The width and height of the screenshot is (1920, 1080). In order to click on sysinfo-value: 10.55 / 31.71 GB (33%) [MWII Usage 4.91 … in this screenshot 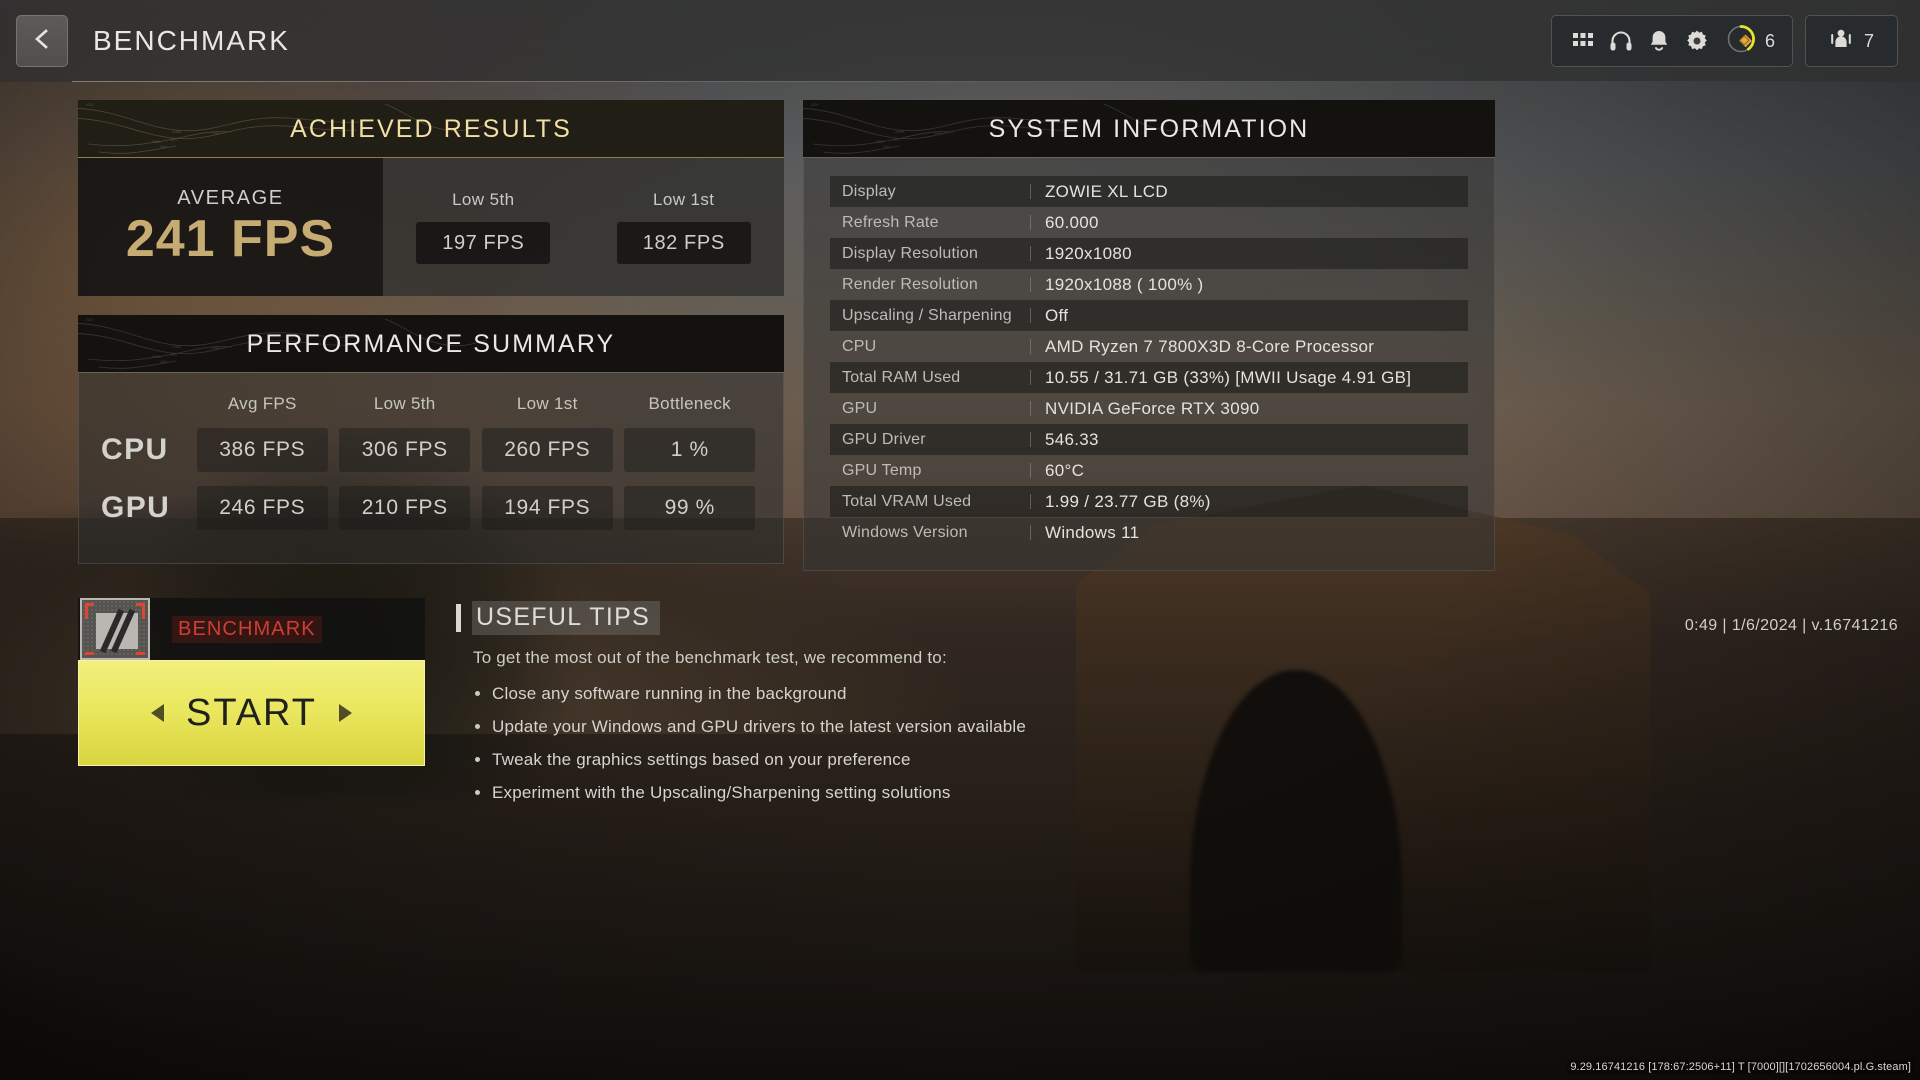, I will do `click(1228, 377)`.